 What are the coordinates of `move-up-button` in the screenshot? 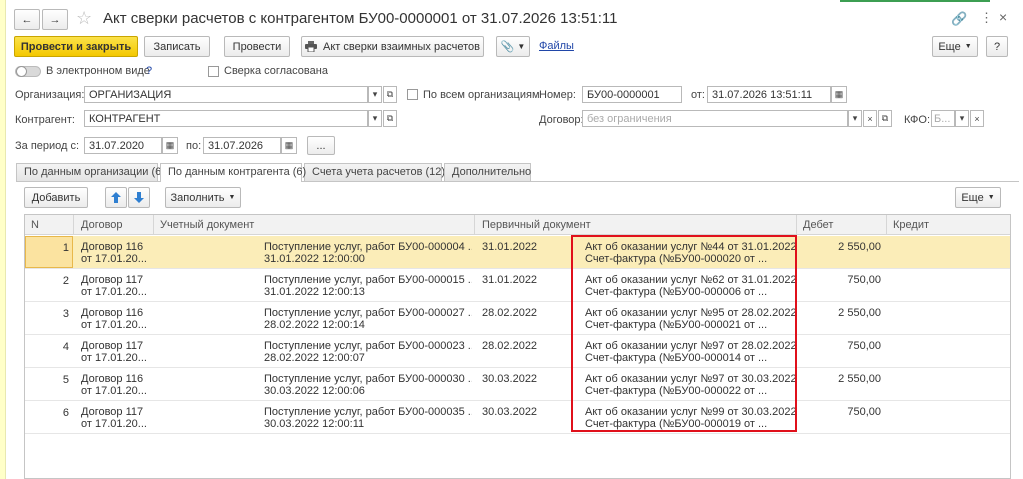 It's located at (116, 197).